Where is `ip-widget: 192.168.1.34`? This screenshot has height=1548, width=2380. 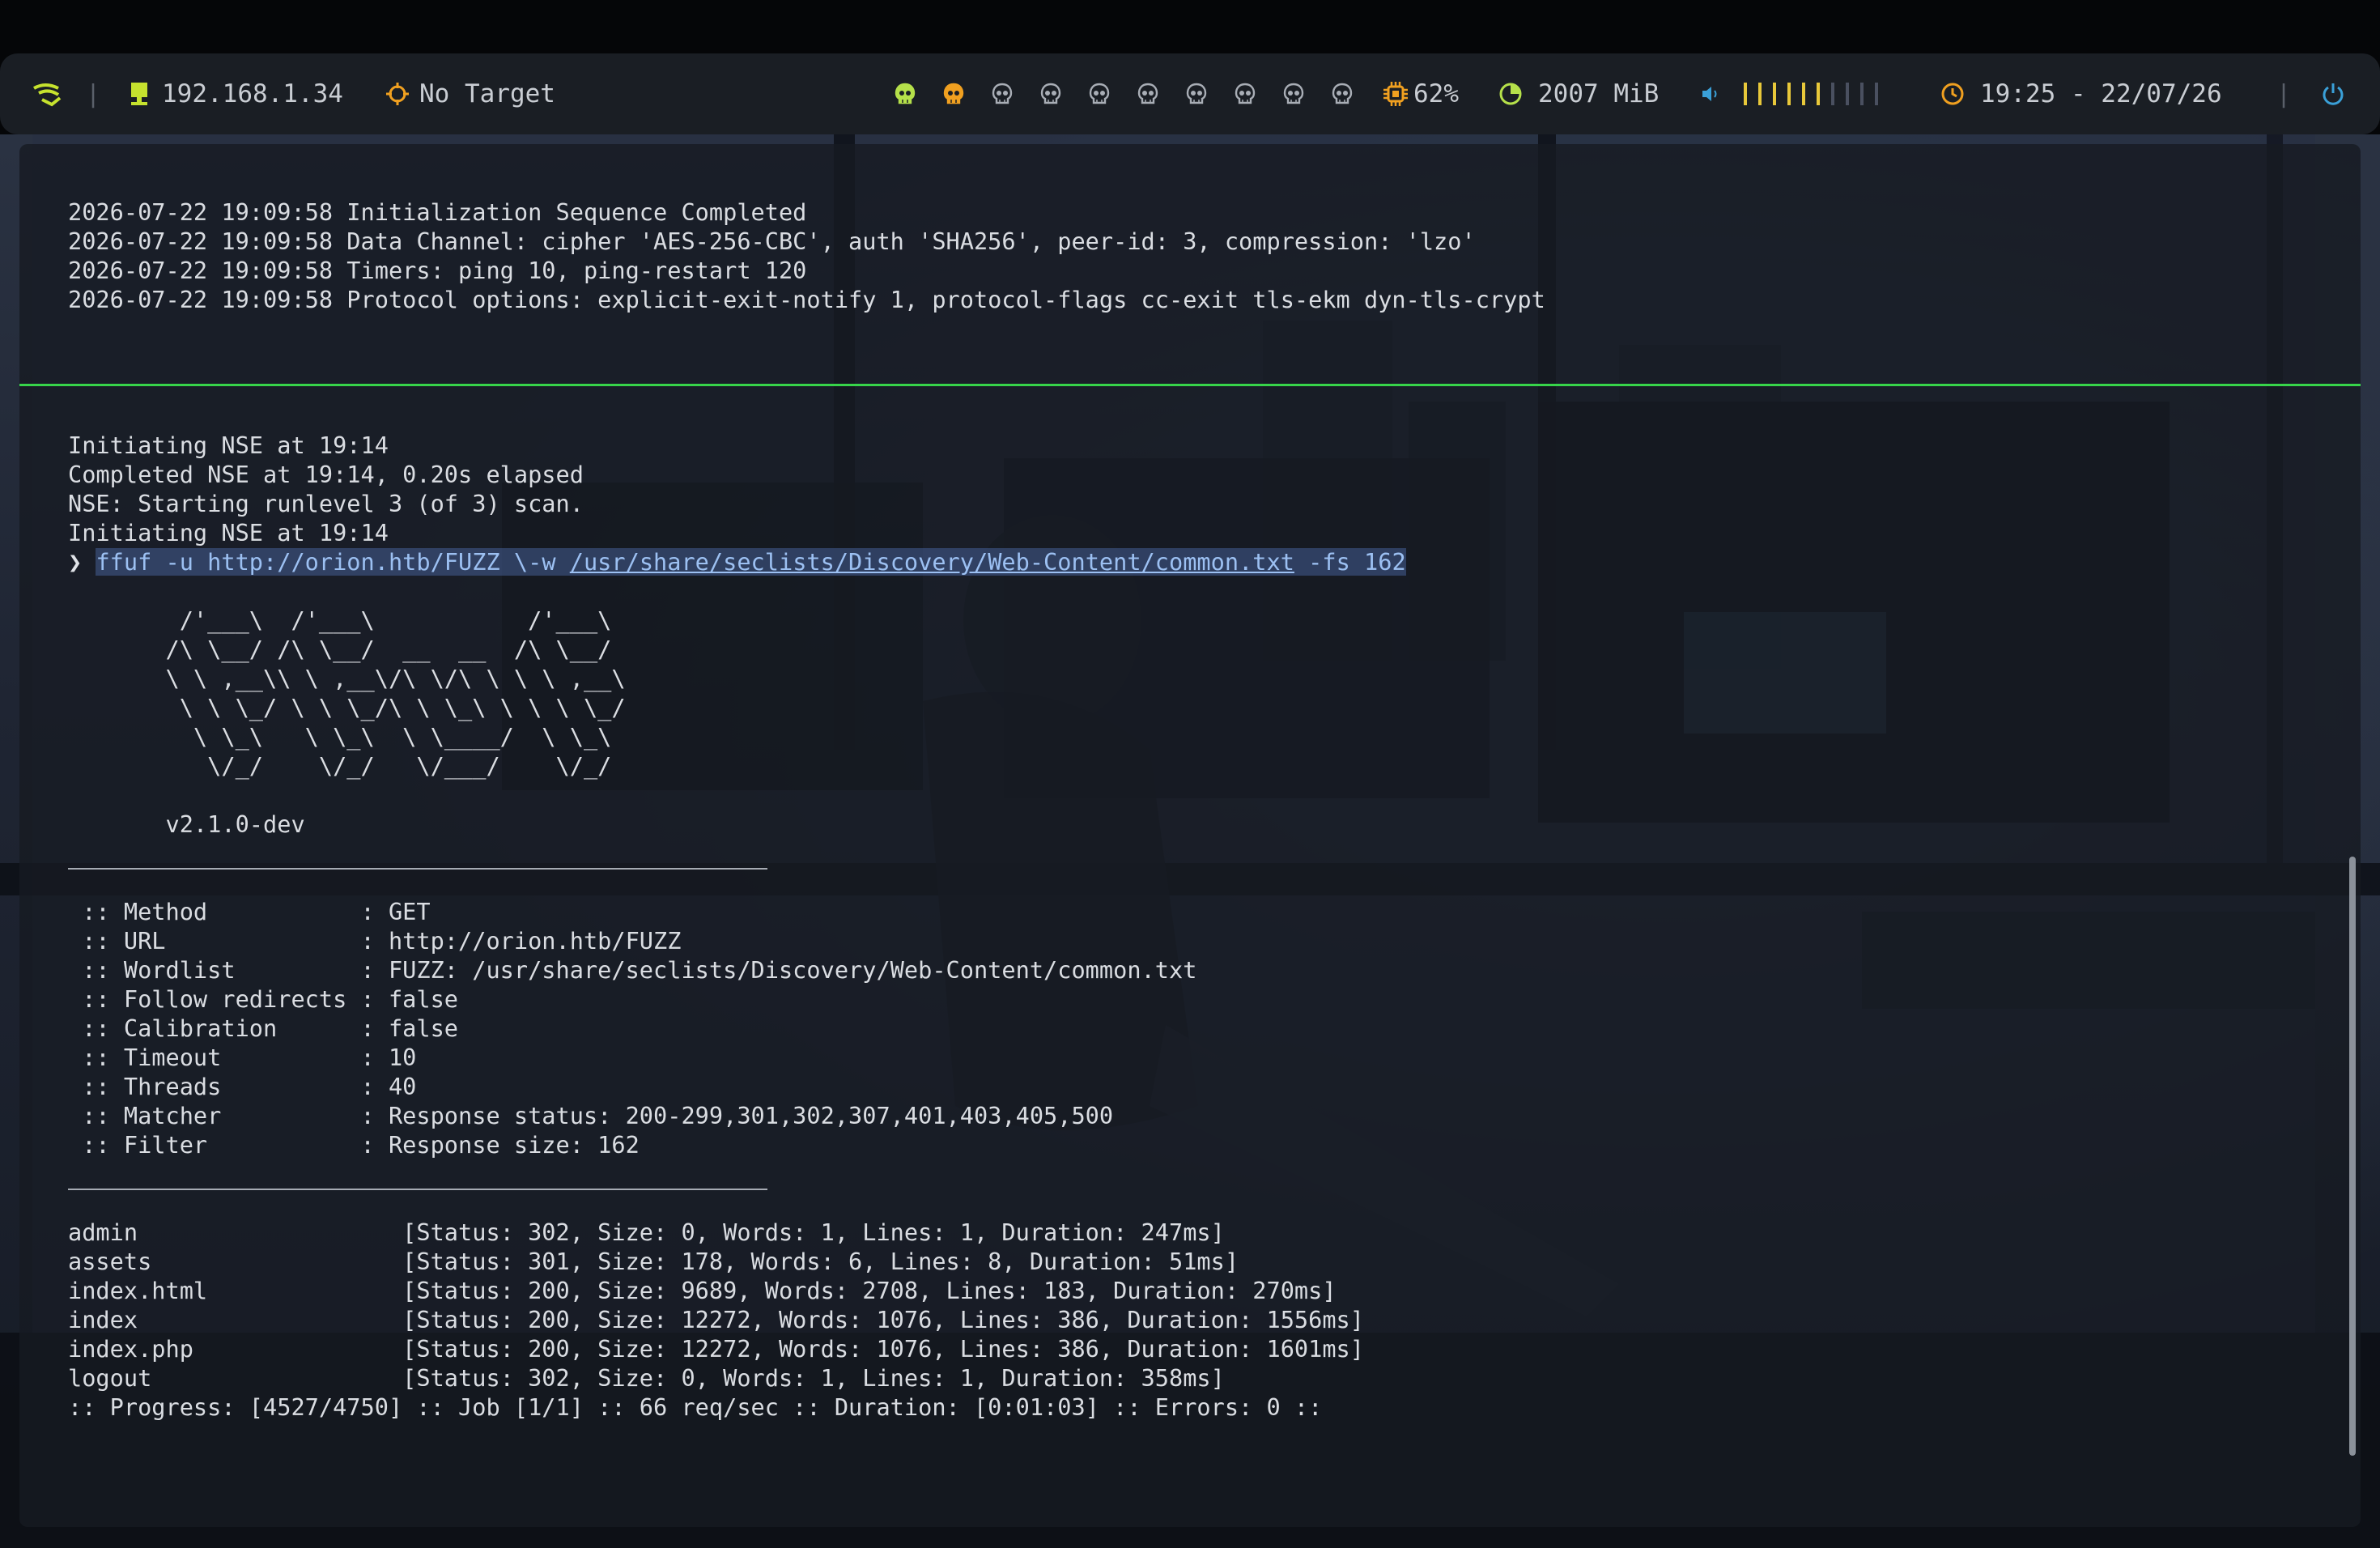 ip-widget: 192.168.1.34 is located at coordinates (236, 93).